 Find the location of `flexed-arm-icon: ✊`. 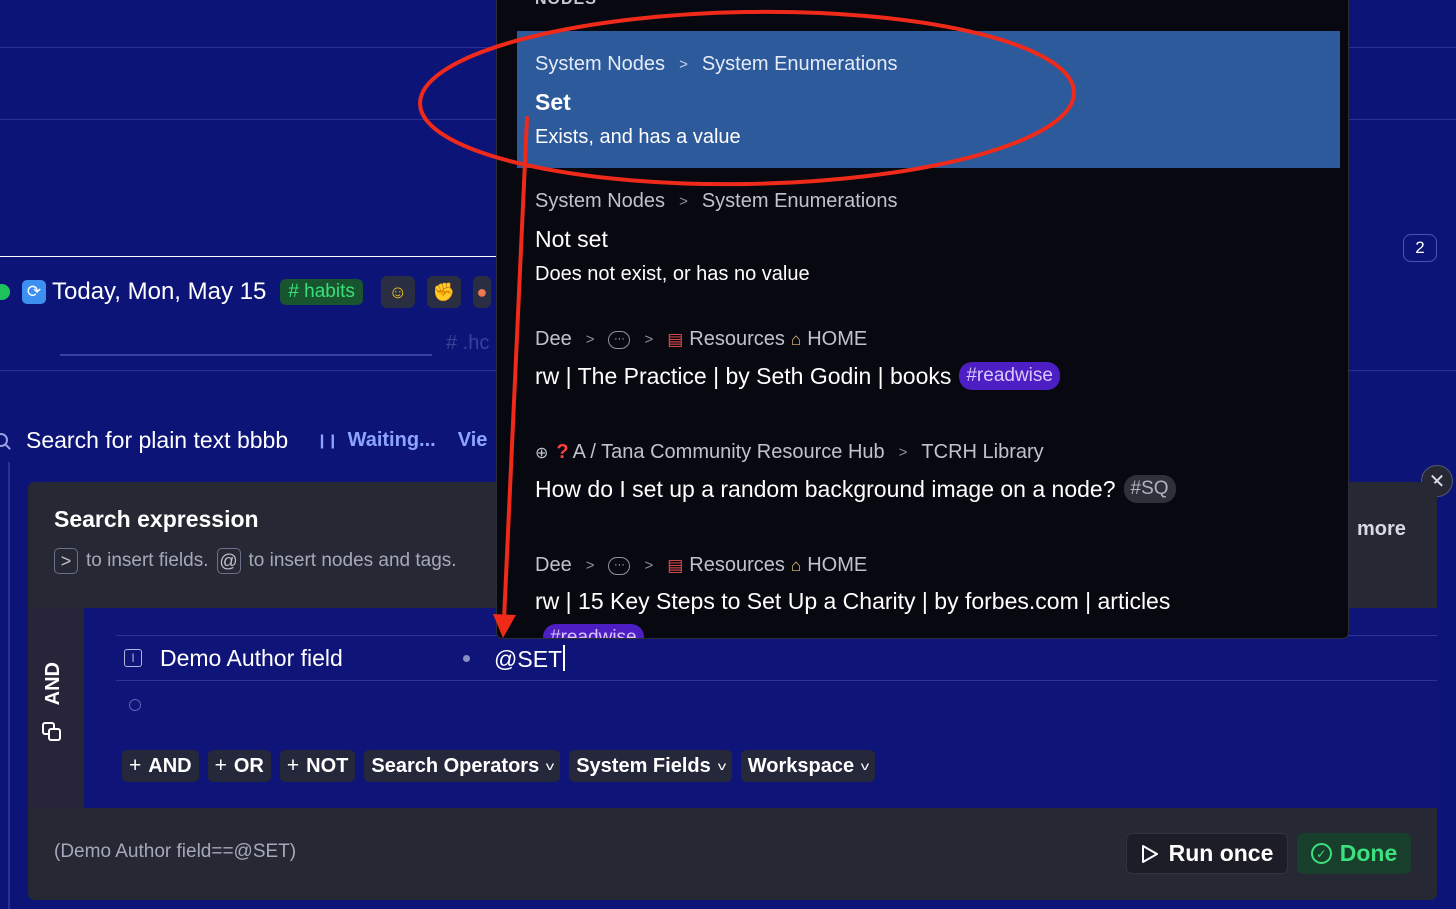

flexed-arm-icon: ✊ is located at coordinates (443, 292).